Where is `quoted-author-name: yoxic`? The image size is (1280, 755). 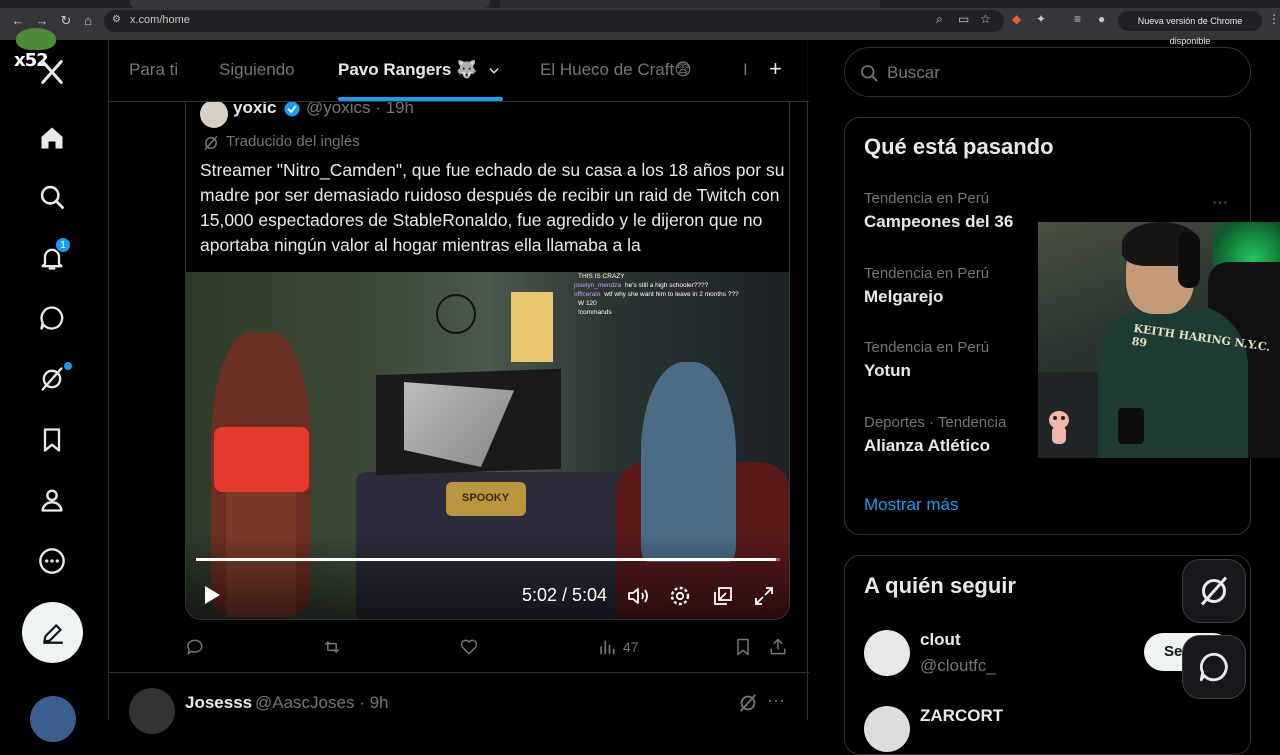
quoted-author-name: yoxic is located at coordinates (254, 110).